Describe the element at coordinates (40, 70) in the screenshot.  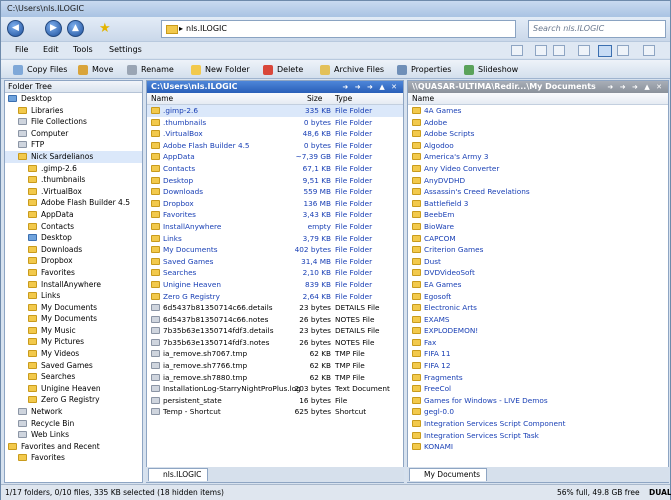
I see `copy-files-button: Copy Files` at that location.